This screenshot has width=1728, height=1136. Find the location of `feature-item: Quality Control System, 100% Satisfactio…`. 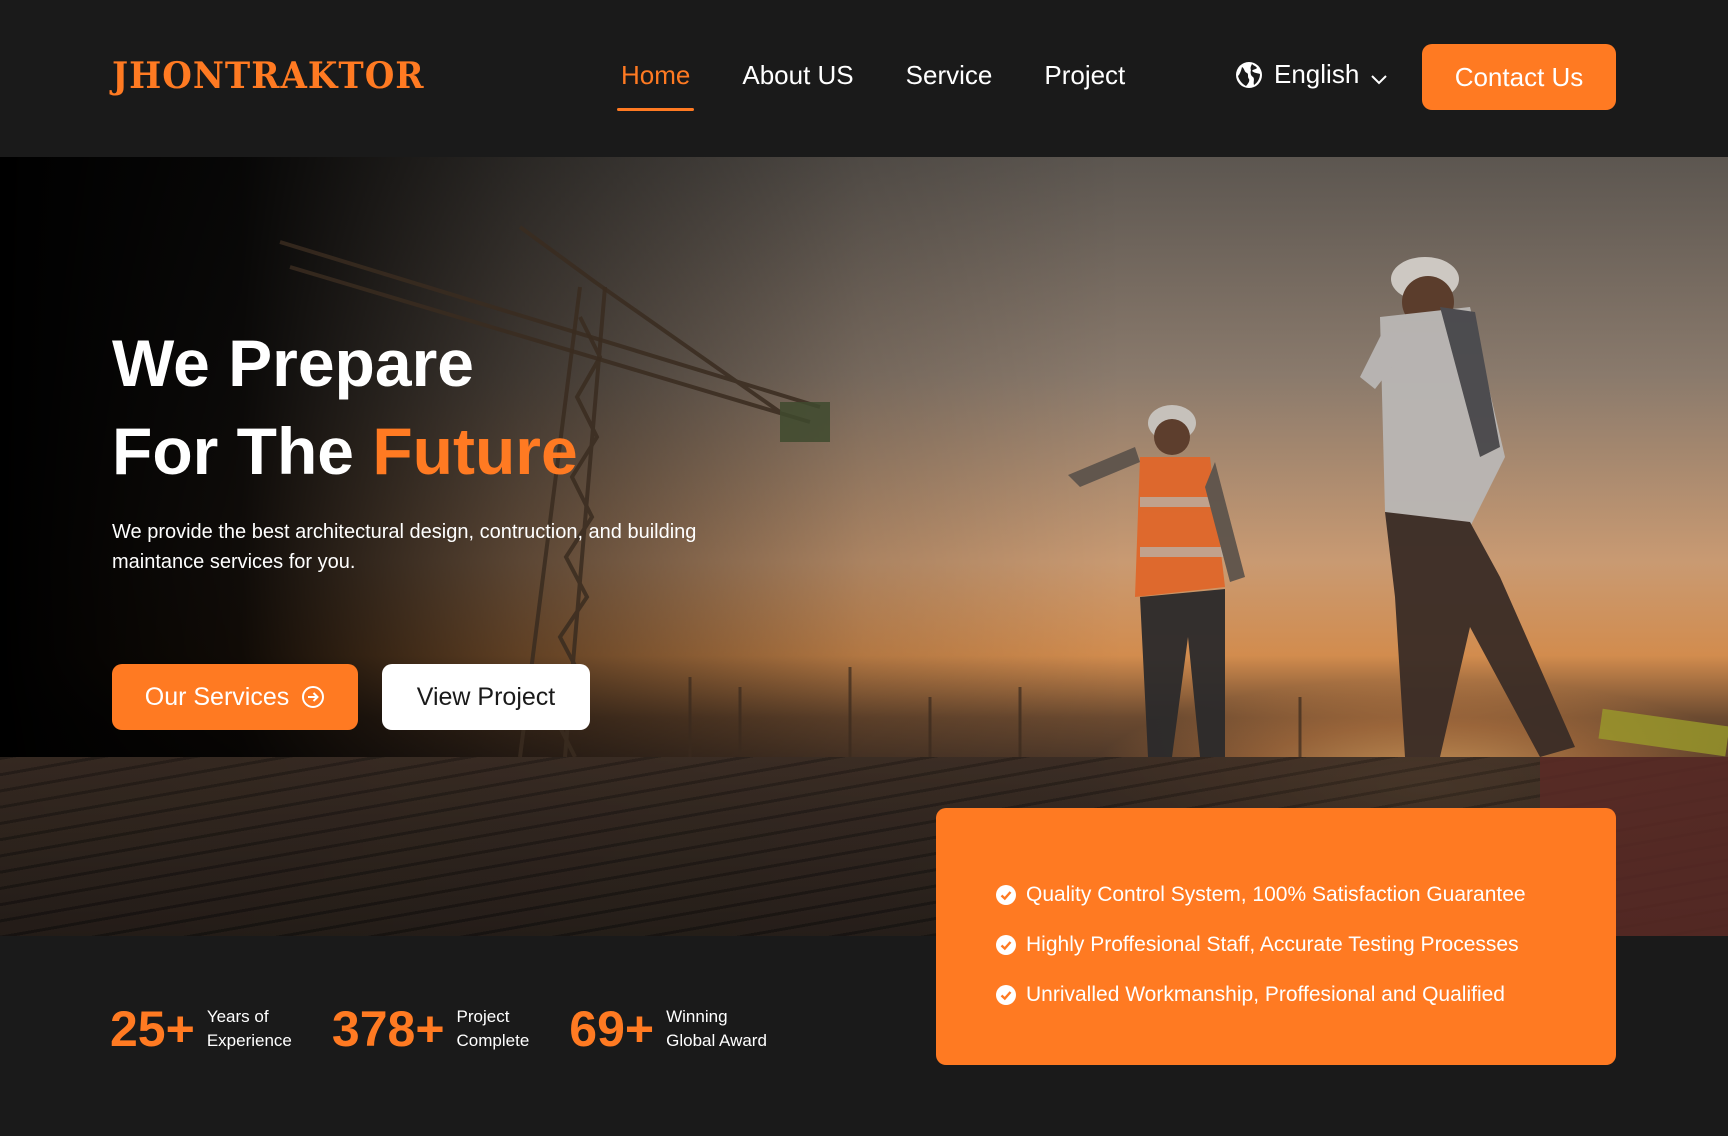

feature-item: Quality Control System, 100% Satisfactio… is located at coordinates (1306, 895).